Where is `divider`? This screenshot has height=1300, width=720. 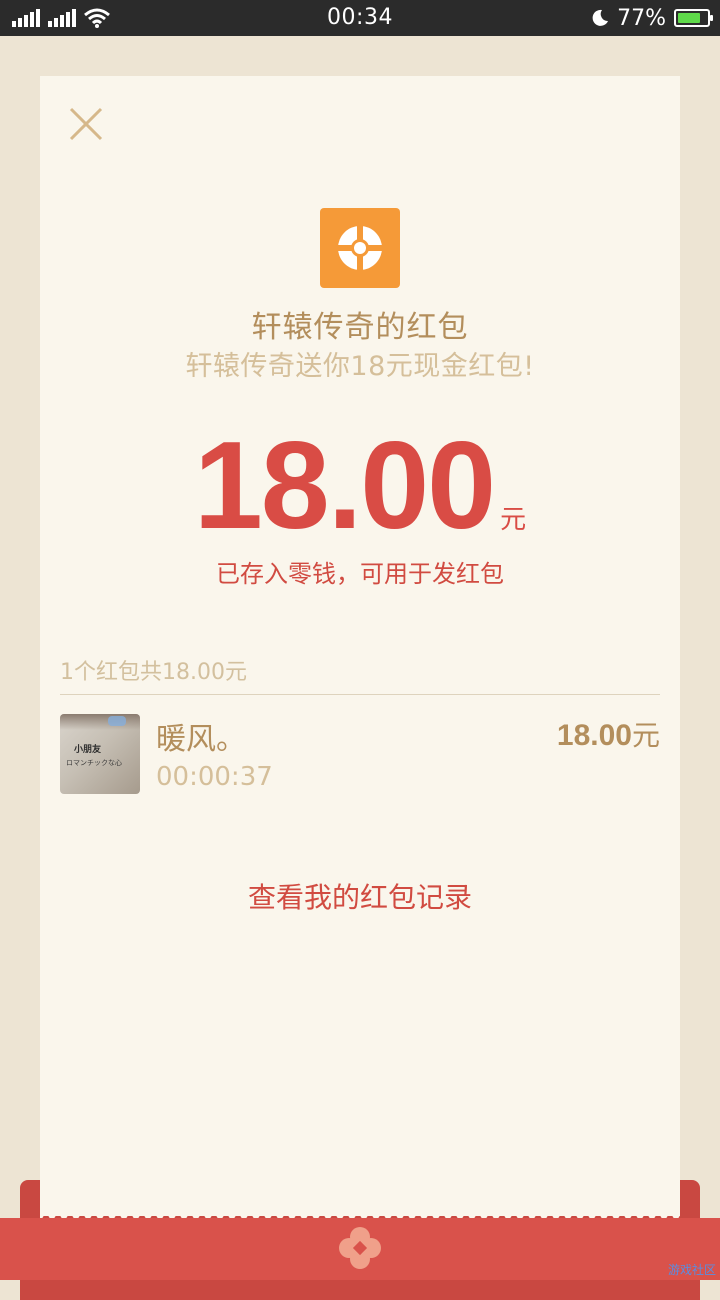
divider is located at coordinates (360, 694).